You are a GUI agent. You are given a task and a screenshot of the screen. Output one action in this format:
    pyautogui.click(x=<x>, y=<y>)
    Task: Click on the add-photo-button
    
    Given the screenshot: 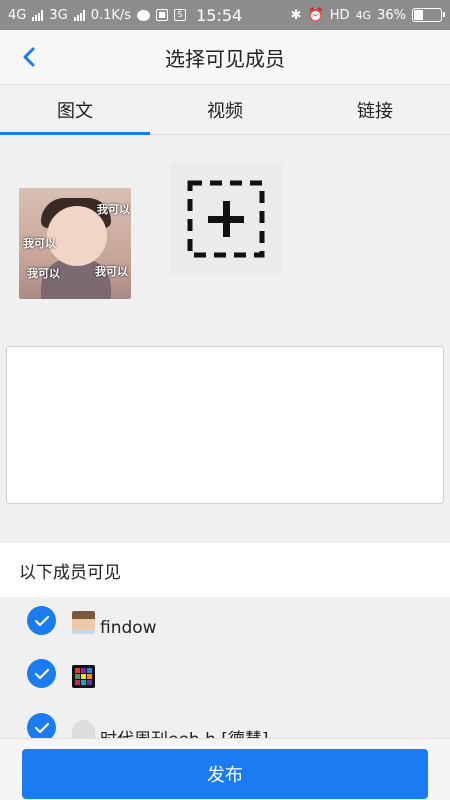 What is the action you would take?
    pyautogui.click(x=226, y=219)
    